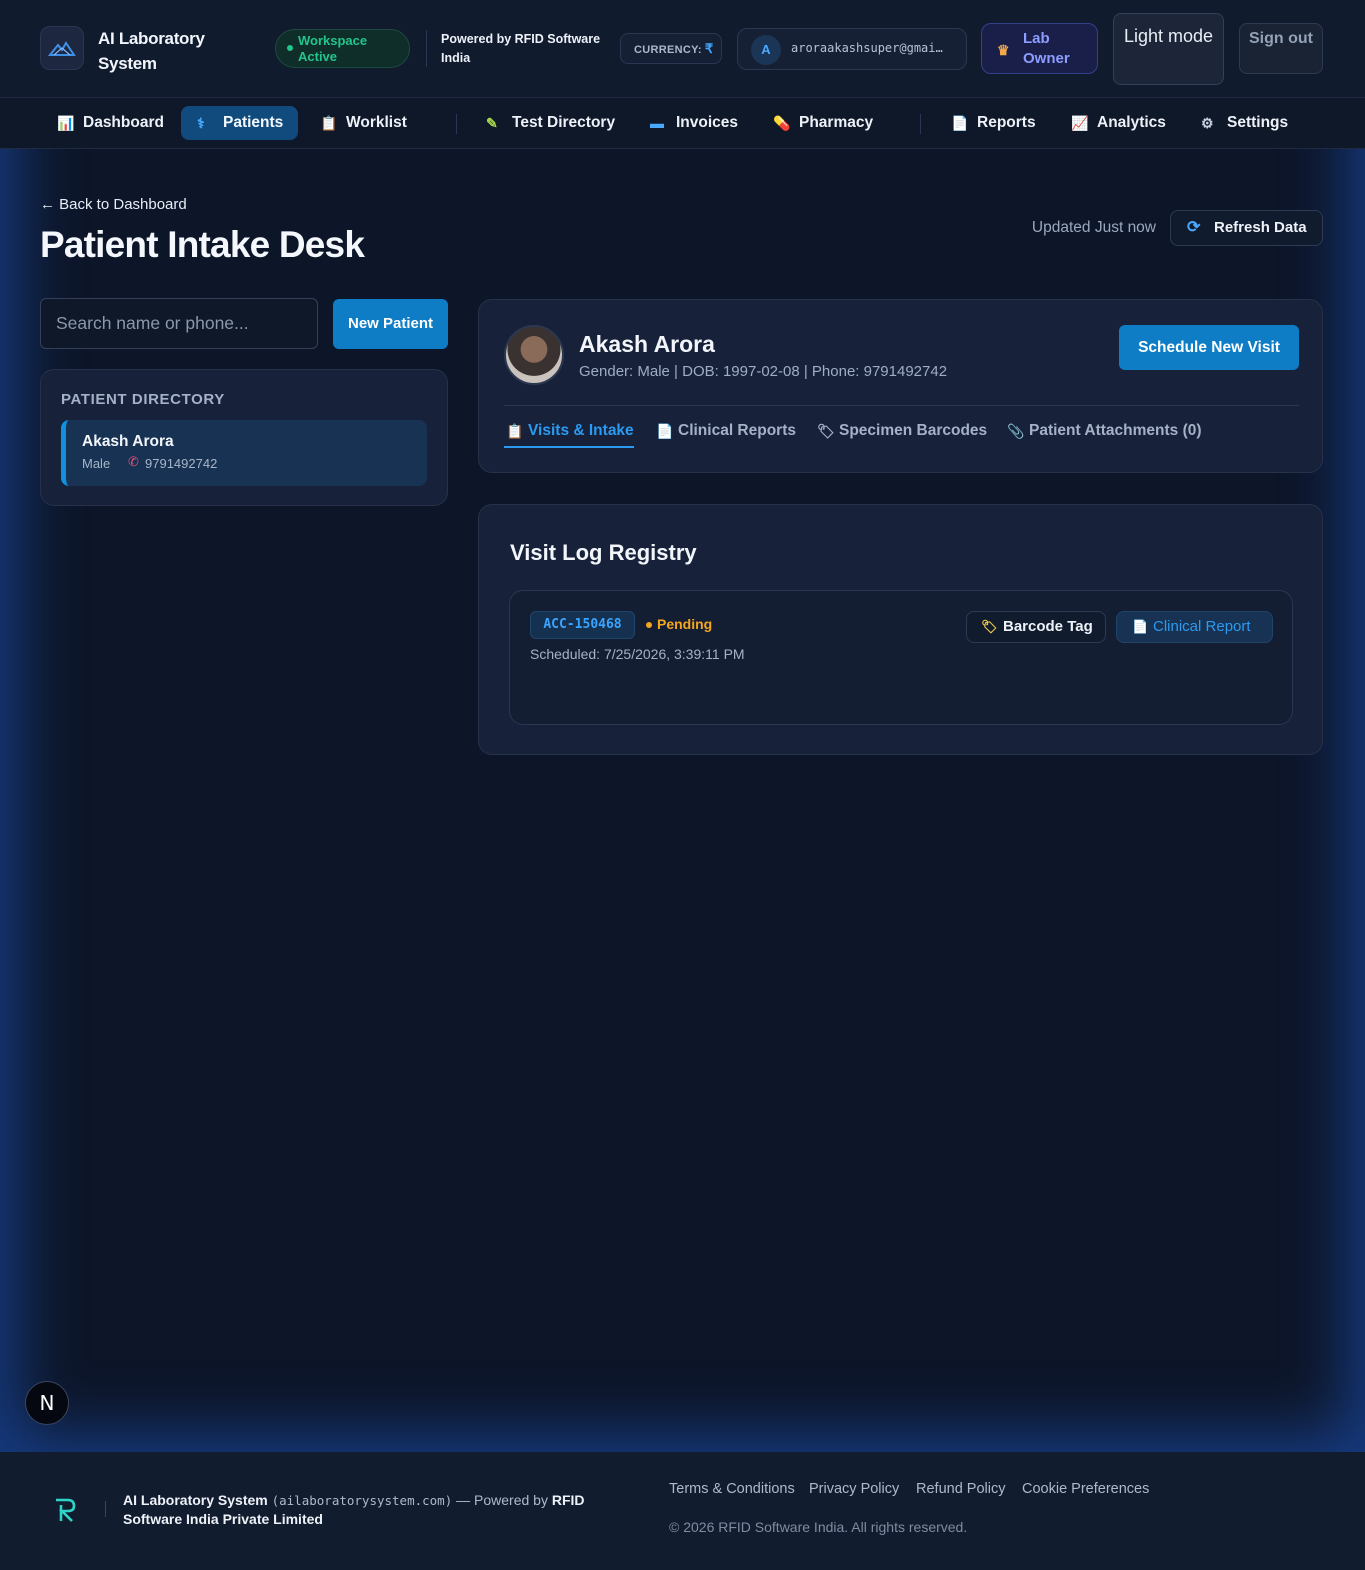 Image resolution: width=1365 pixels, height=1570 pixels. Describe the element at coordinates (581, 430) in the screenshot. I see `tab-label: Visits & Intake` at that location.